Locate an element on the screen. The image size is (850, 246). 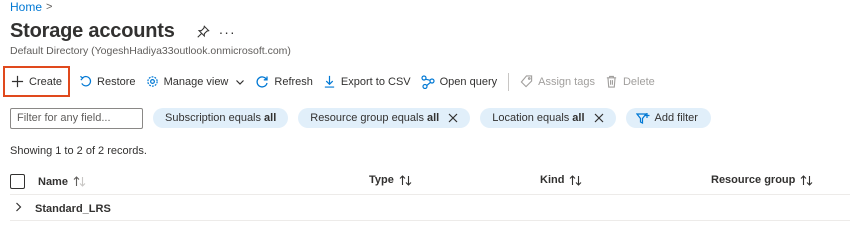
assign-tags-label: Assign tags is located at coordinates (566, 81).